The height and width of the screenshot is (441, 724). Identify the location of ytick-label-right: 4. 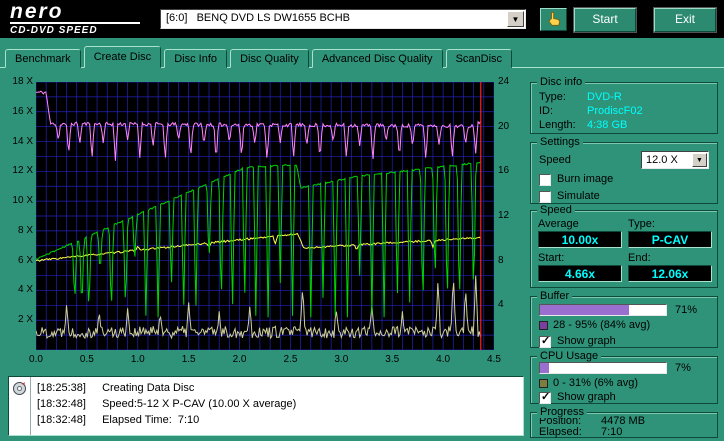
(501, 305).